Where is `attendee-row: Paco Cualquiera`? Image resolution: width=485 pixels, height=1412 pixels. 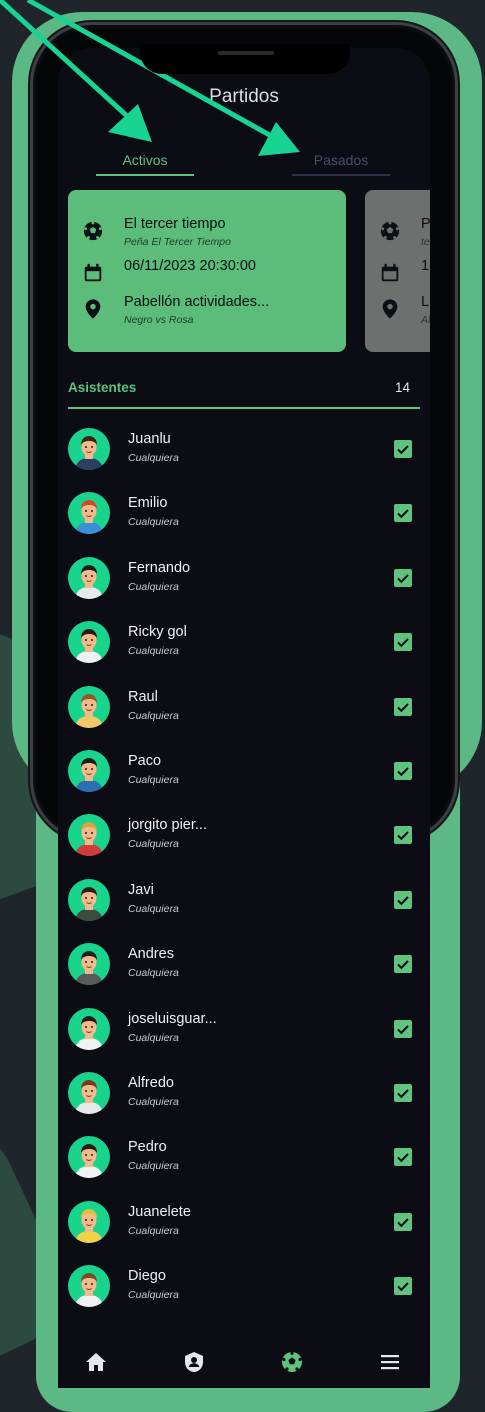
attendee-row: Paco Cualquiera is located at coordinates (244, 780).